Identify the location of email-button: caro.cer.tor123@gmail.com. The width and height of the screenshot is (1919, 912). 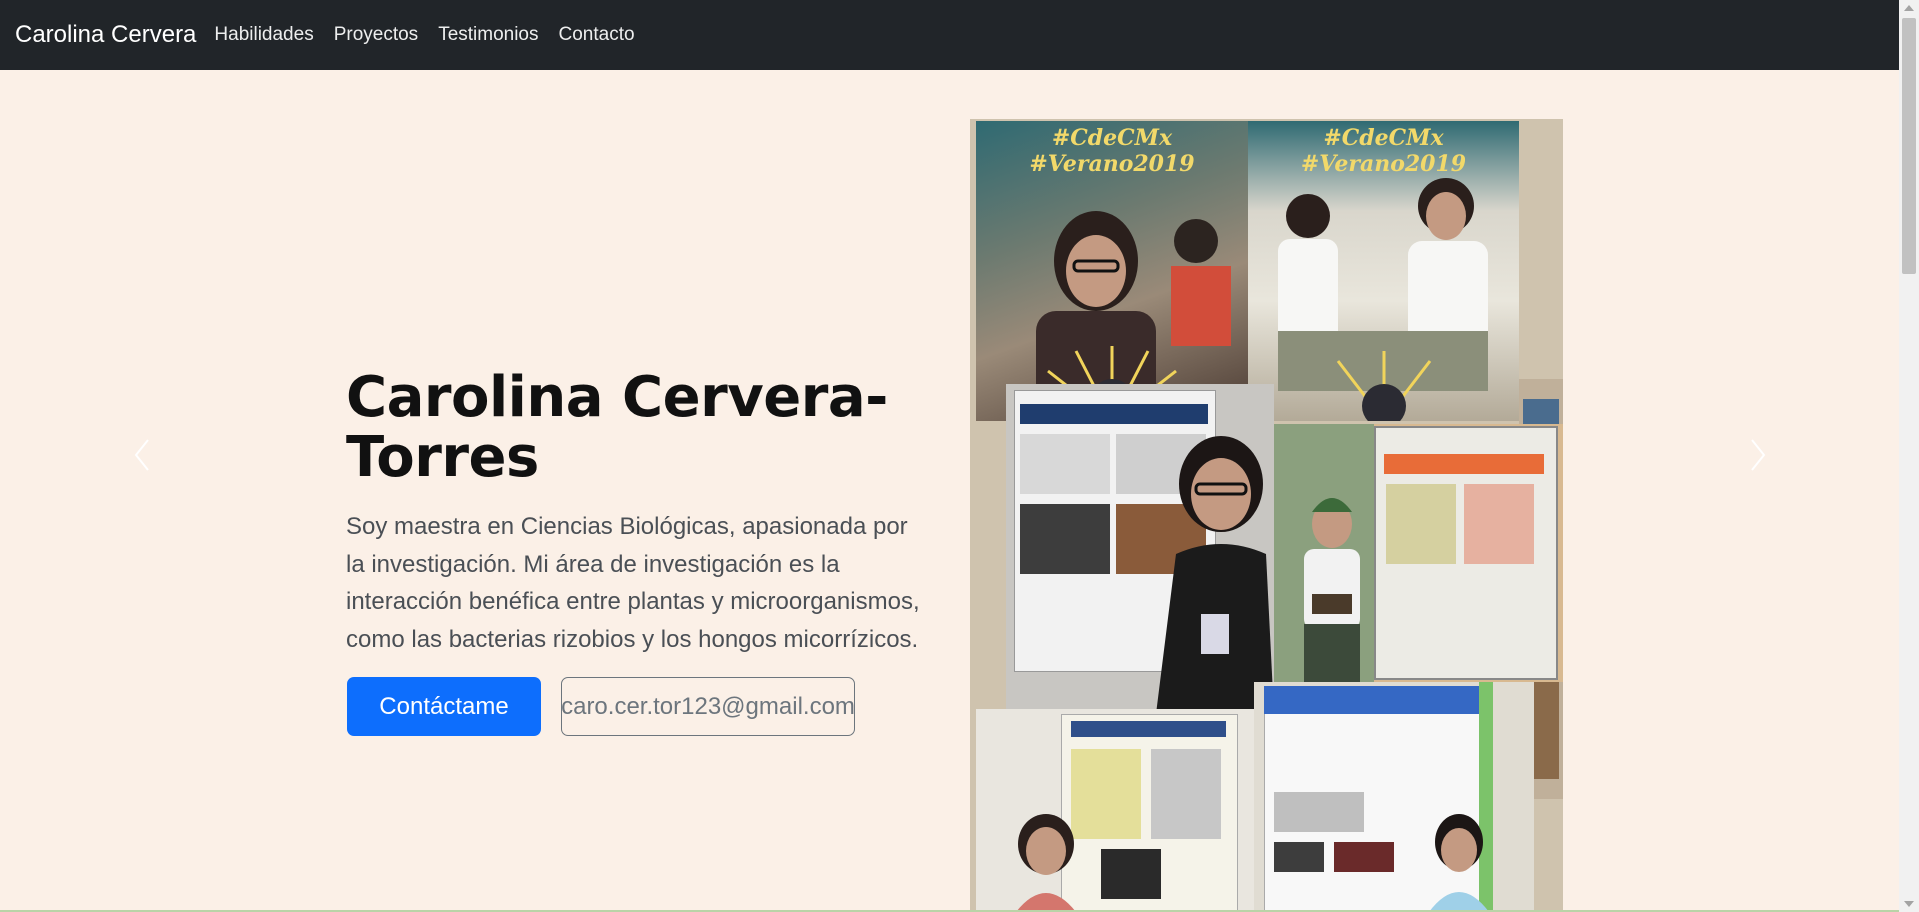
(708, 706).